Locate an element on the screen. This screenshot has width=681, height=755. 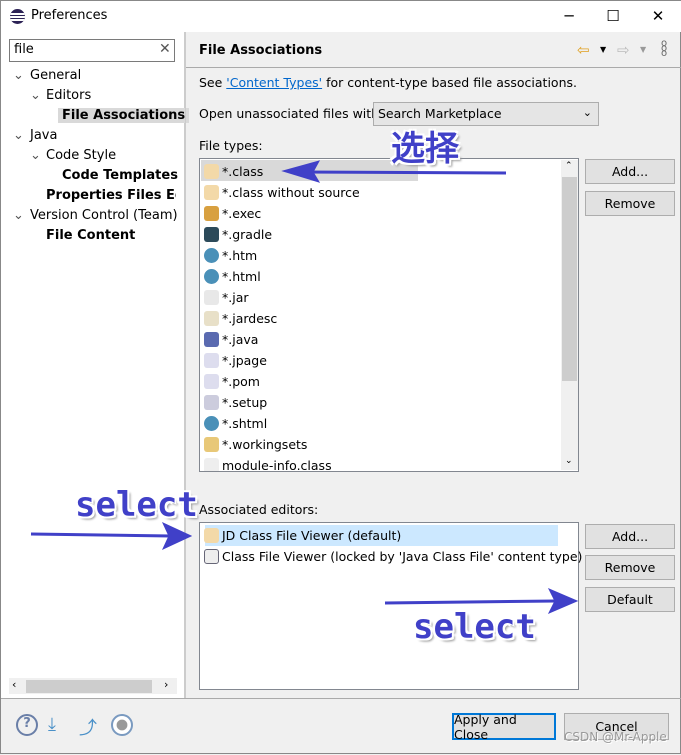
annotation-choose: 选择 is located at coordinates (425, 149).